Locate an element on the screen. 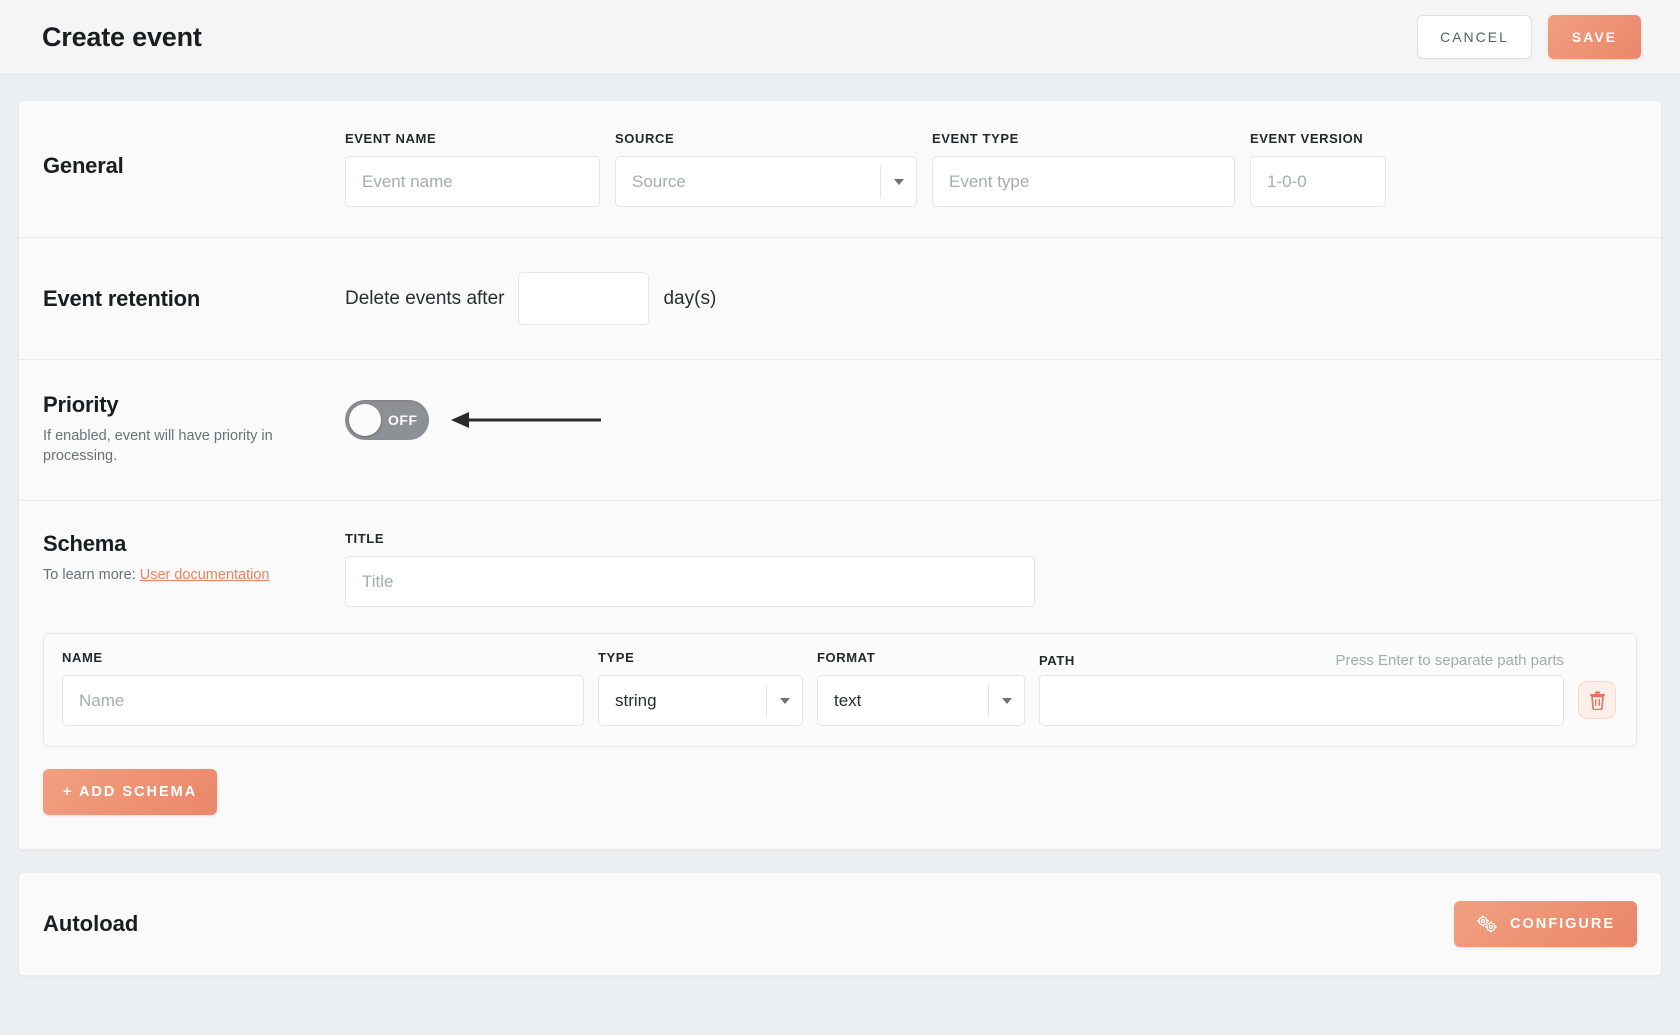  event-name-group: EVENT NAME is located at coordinates (472, 169).